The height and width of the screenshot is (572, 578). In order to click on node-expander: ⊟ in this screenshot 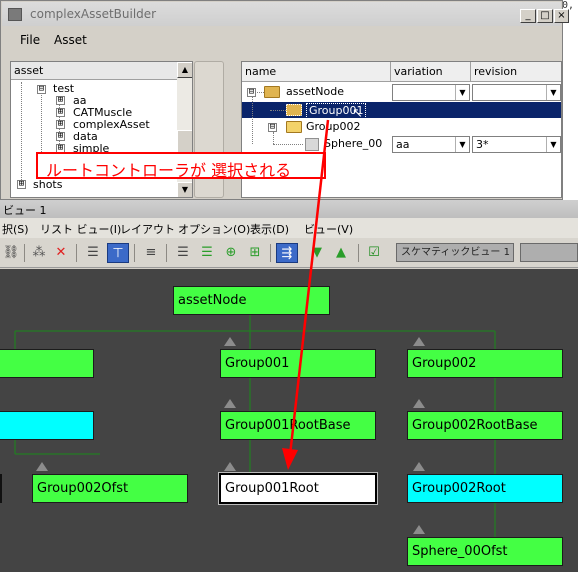, I will do `click(272, 127)`.